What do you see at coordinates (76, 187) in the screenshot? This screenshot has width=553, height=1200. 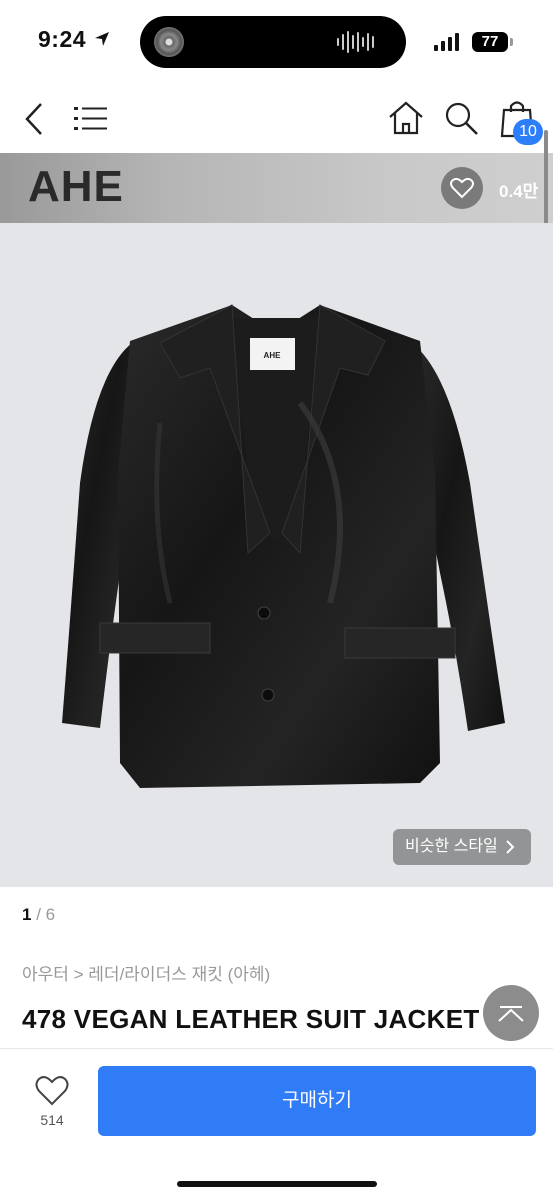 I see `brand-name: AHE` at bounding box center [76, 187].